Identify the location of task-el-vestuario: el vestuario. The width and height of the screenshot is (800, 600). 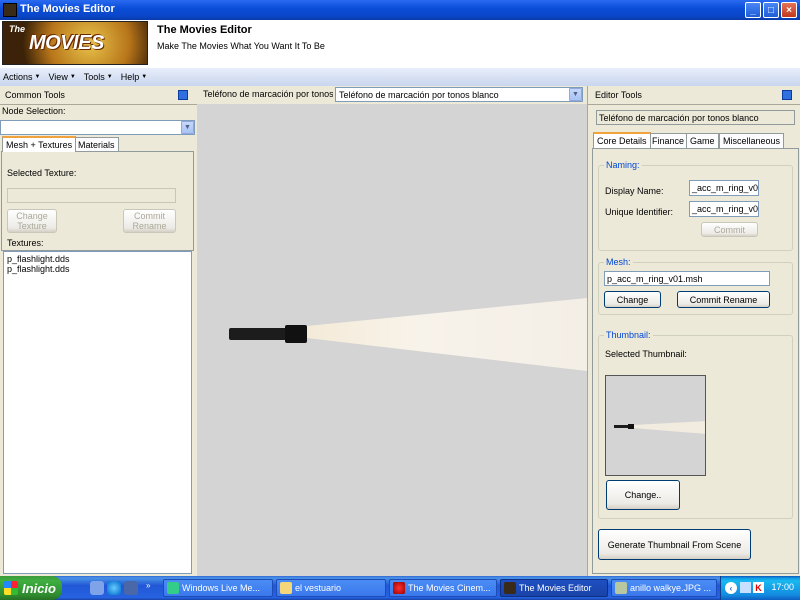
(331, 588).